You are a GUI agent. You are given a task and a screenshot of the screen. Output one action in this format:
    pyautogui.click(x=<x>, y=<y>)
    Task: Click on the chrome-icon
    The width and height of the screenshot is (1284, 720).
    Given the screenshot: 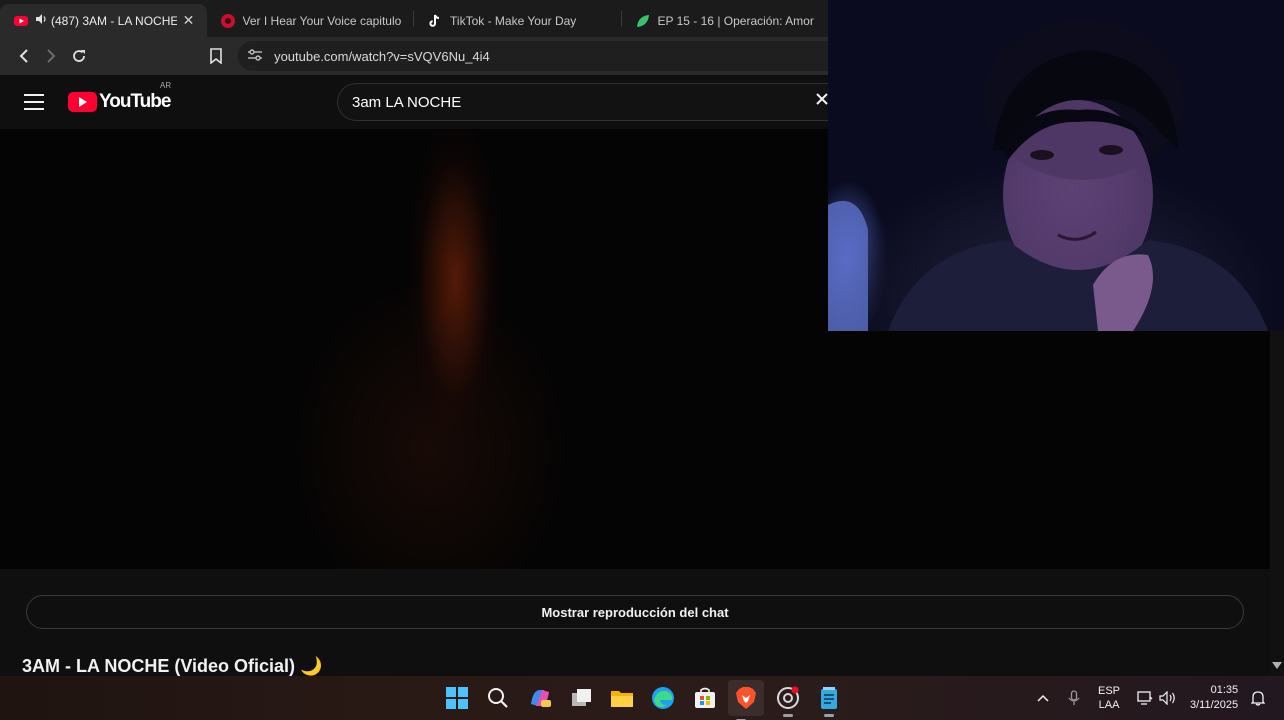 What is the action you would take?
    pyautogui.click(x=788, y=701)
    